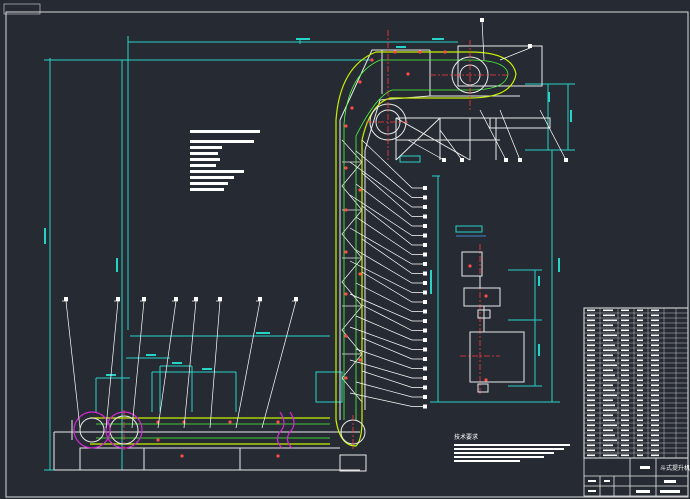 This screenshot has height=499, width=690. Describe the element at coordinates (466, 437) in the screenshot. I see `notes-title: 技术要求` at that location.